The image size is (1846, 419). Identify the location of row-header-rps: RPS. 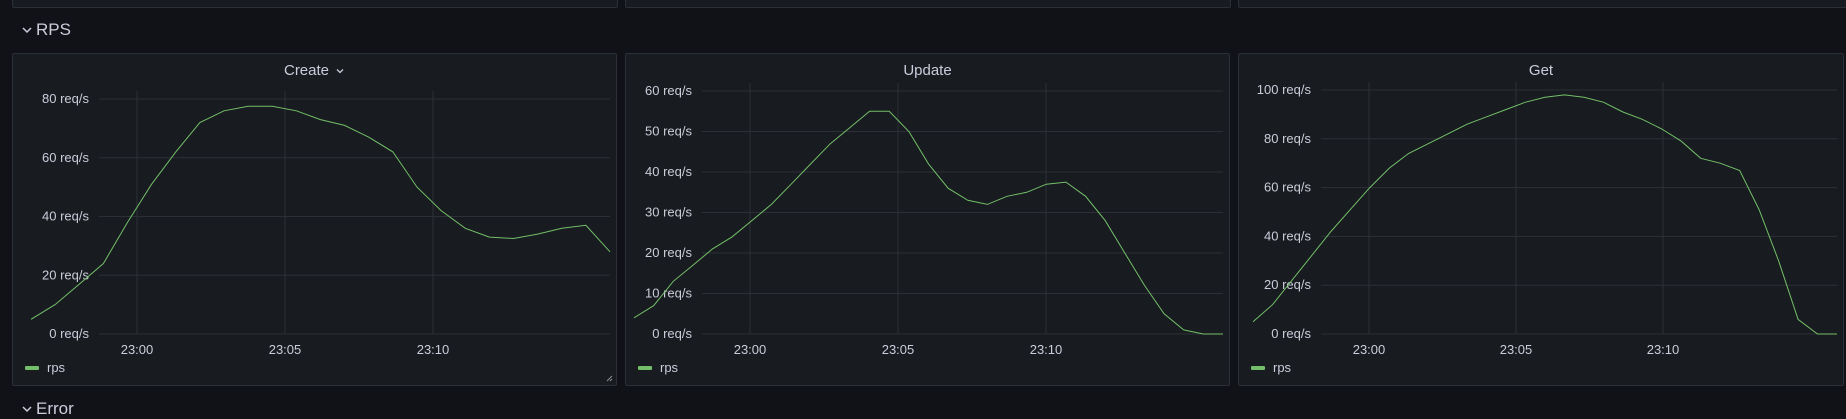
(45, 30).